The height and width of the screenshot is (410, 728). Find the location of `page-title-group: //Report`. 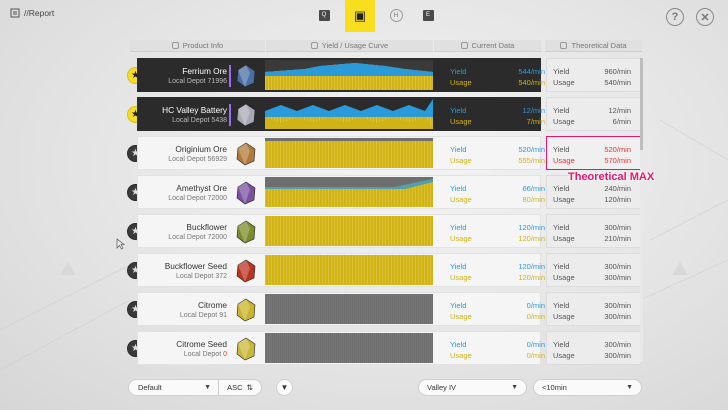

page-title-group: //Report is located at coordinates (32, 13).